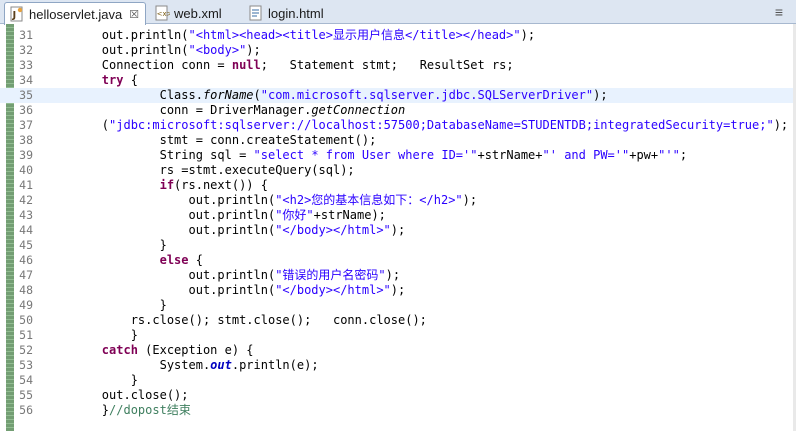  I want to click on line-number: 47, so click(26, 275).